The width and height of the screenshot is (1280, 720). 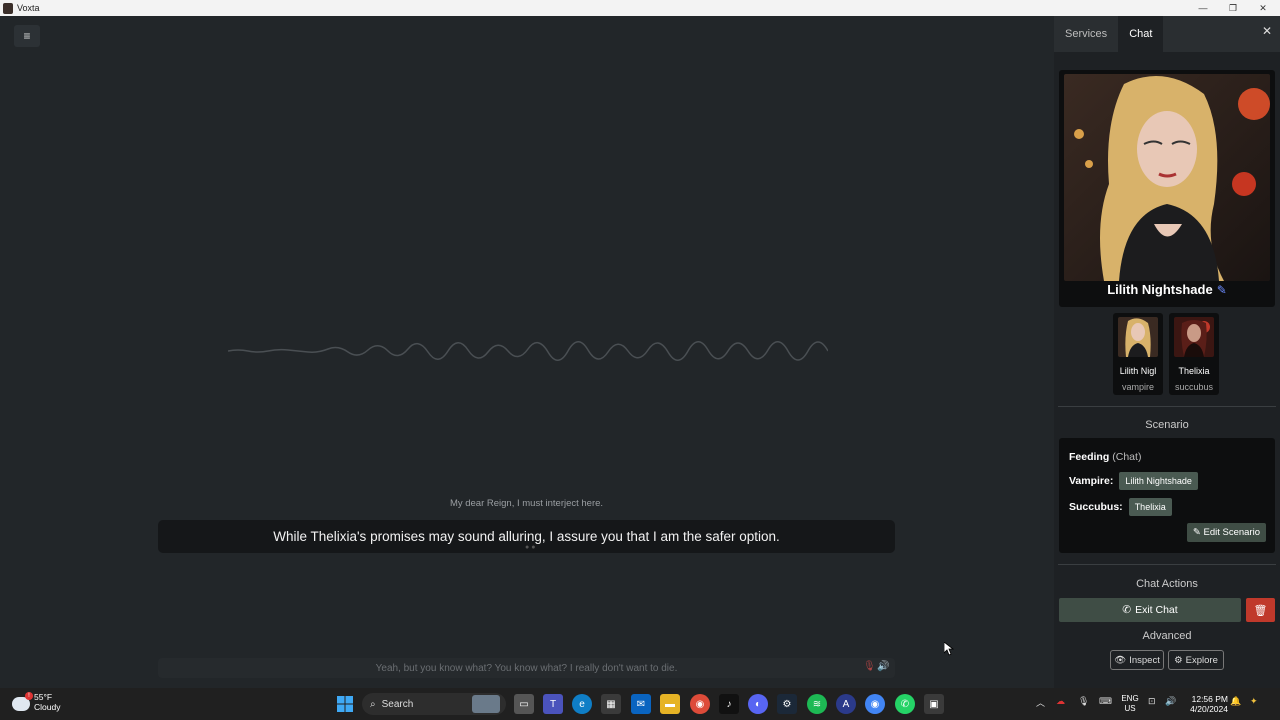 I want to click on discord-icon: ◐, so click(x=758, y=704).